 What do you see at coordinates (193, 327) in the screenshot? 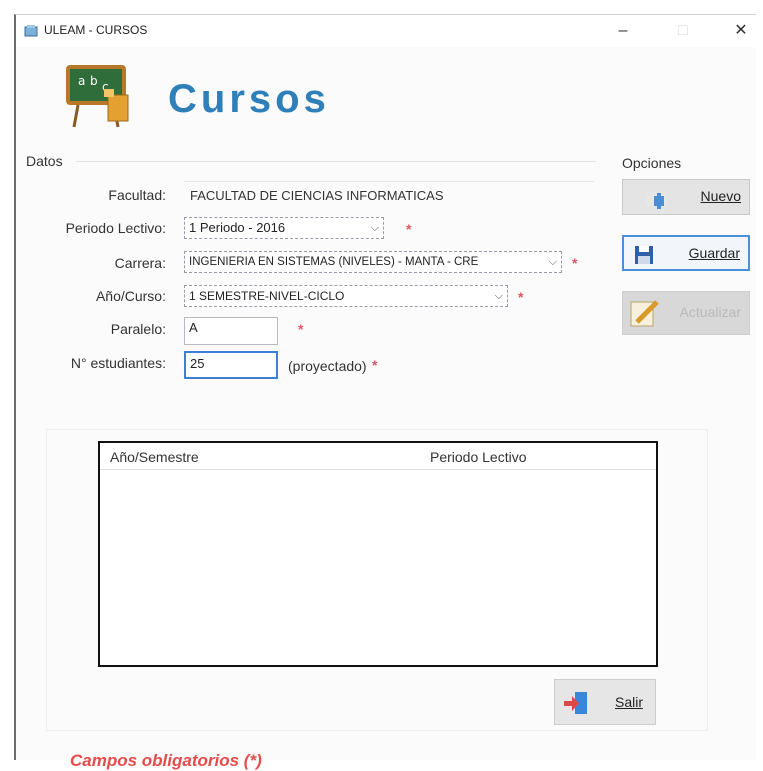
I see `paralelo-value: A` at bounding box center [193, 327].